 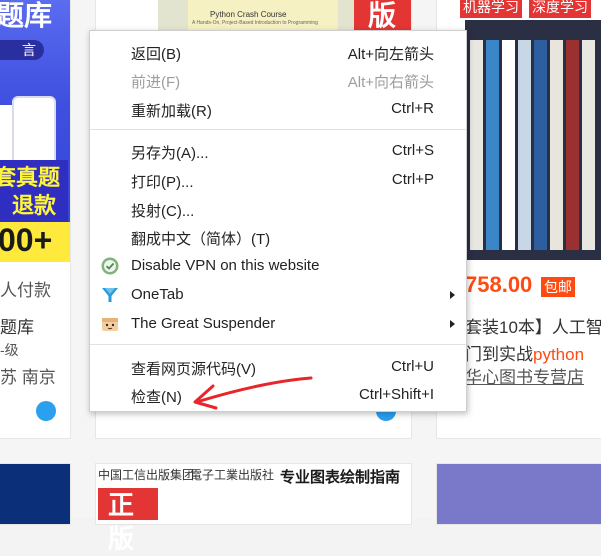 I want to click on vpn-shield-icon, so click(x=110, y=266).